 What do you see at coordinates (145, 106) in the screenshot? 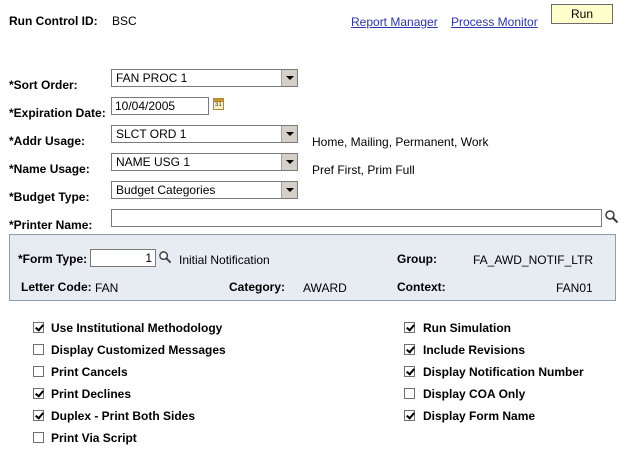
I see `expiration-date-value: 10/04/2005` at bounding box center [145, 106].